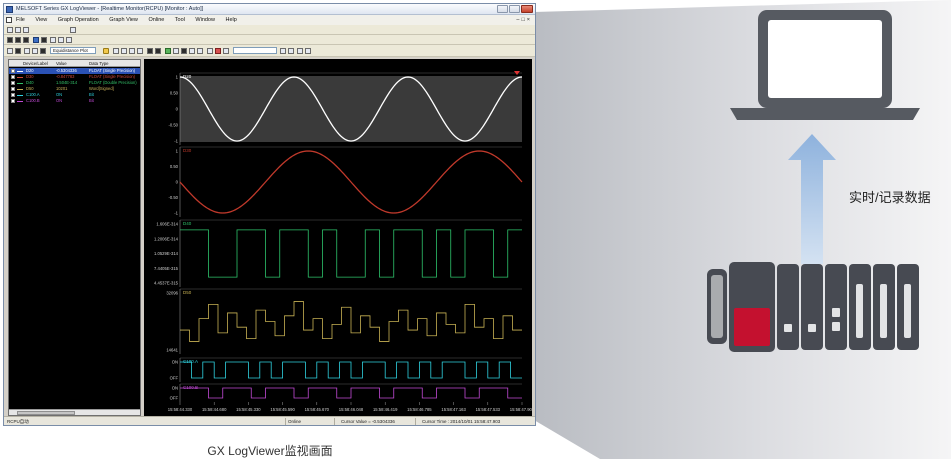 Image resolution: width=951 pixels, height=459 pixels. Describe the element at coordinates (175, 388) in the screenshot. I see `y-tick-label: ON` at that location.